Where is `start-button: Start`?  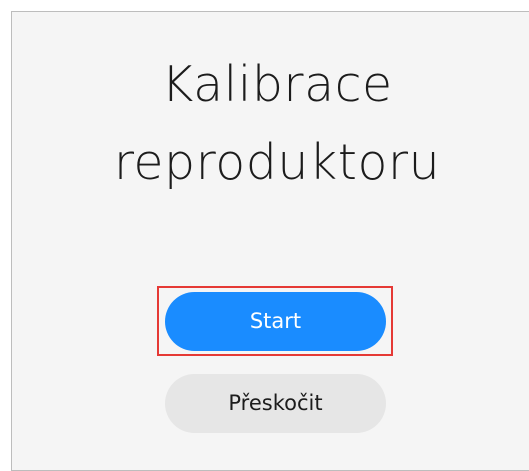
start-button: Start is located at coordinates (275, 321).